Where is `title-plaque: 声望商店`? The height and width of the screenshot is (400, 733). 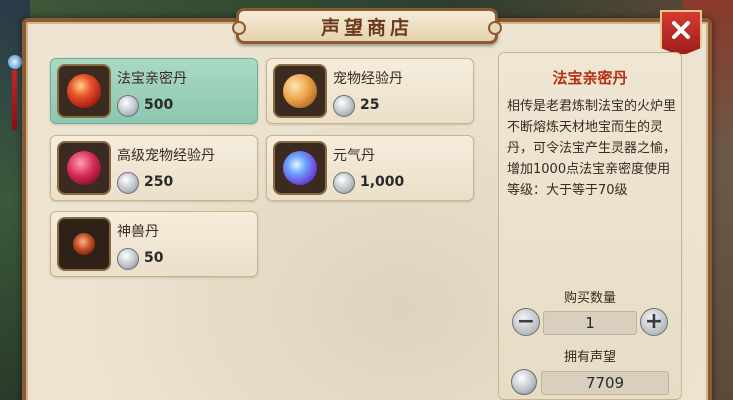 title-plaque: 声望商店 is located at coordinates (367, 26).